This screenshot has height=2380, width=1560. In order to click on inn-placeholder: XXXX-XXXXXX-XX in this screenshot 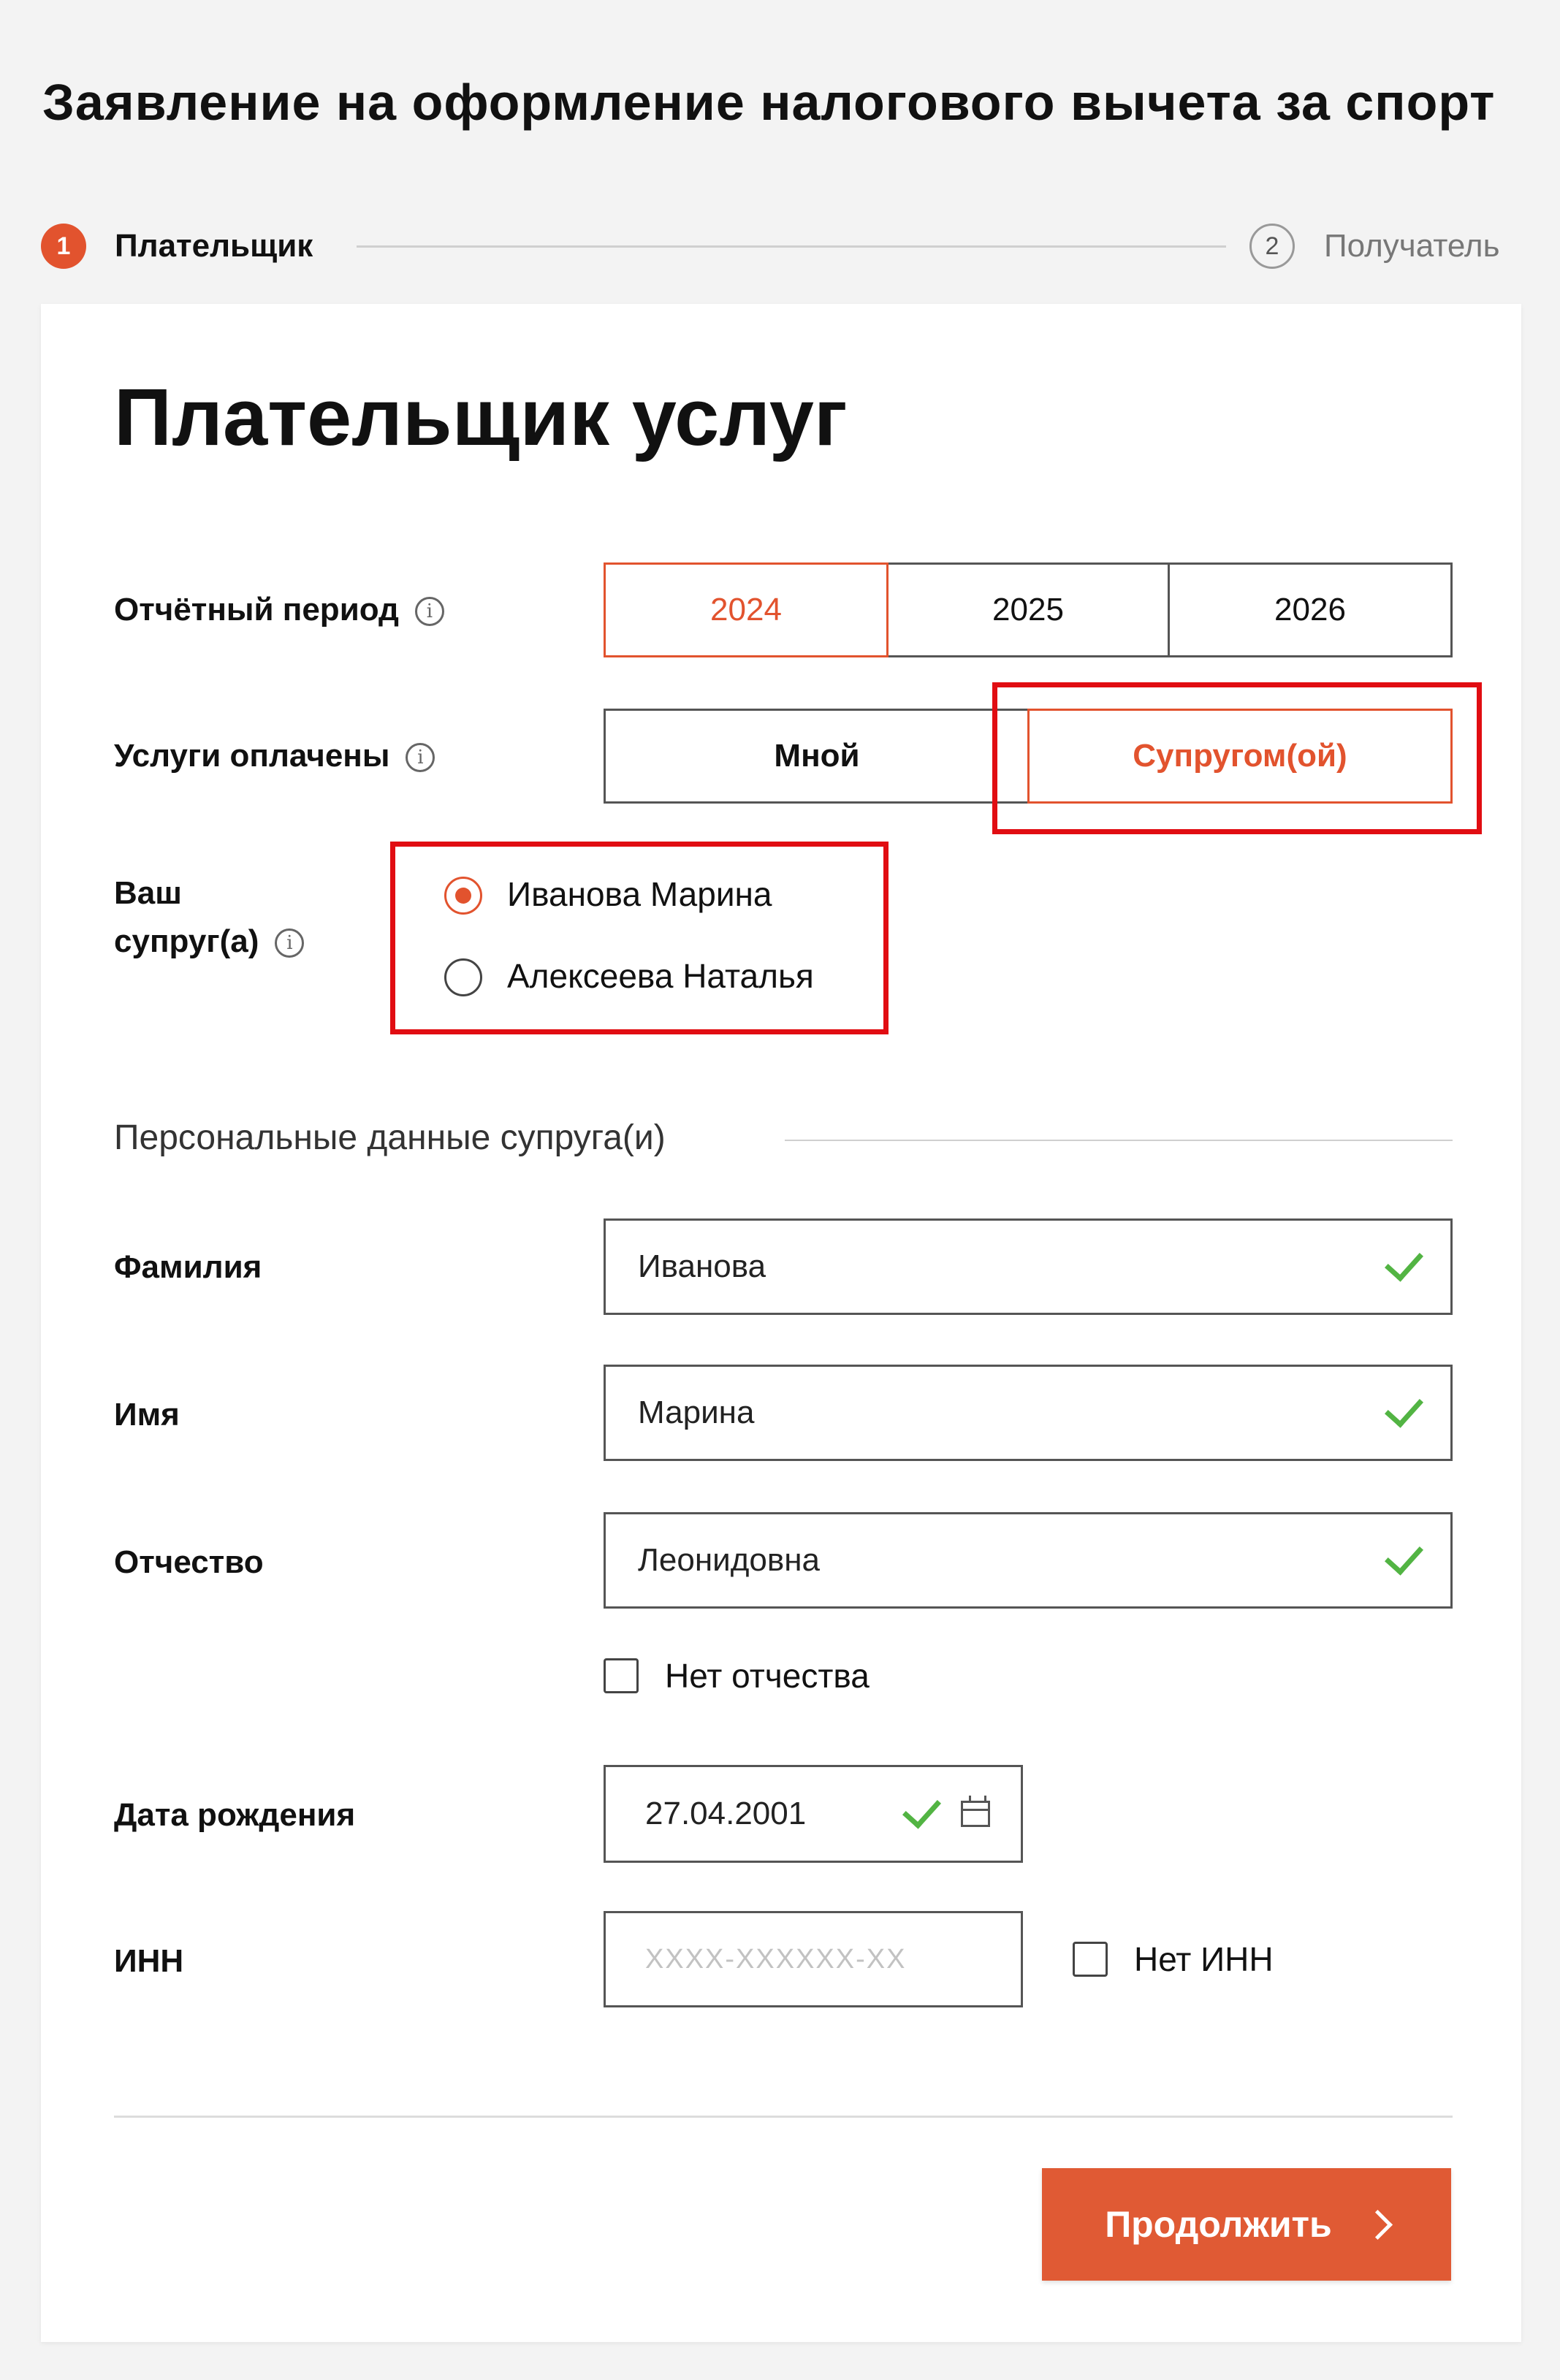, I will do `click(776, 1959)`.